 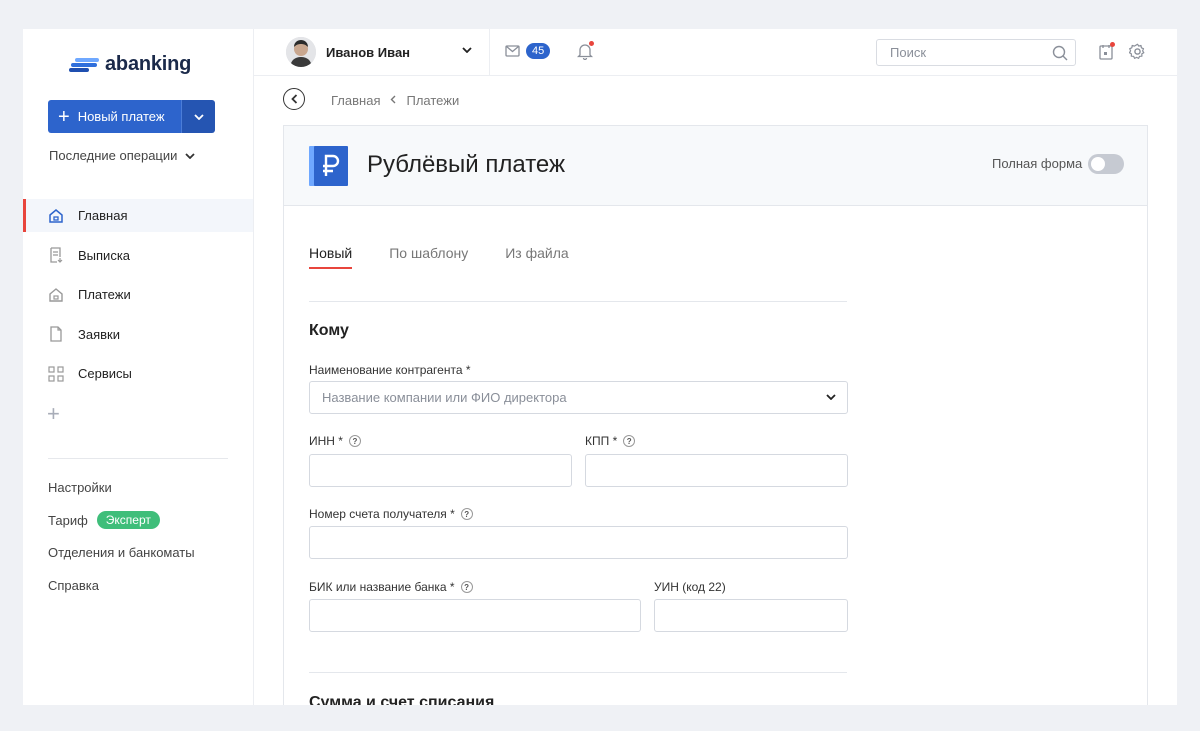 What do you see at coordinates (512, 51) in the screenshot?
I see `mail-icon` at bounding box center [512, 51].